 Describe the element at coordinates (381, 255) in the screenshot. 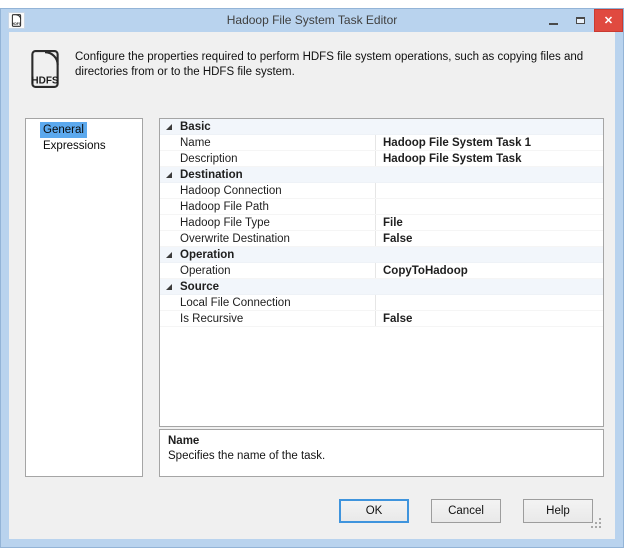

I see `grid-category-row: Operation` at that location.